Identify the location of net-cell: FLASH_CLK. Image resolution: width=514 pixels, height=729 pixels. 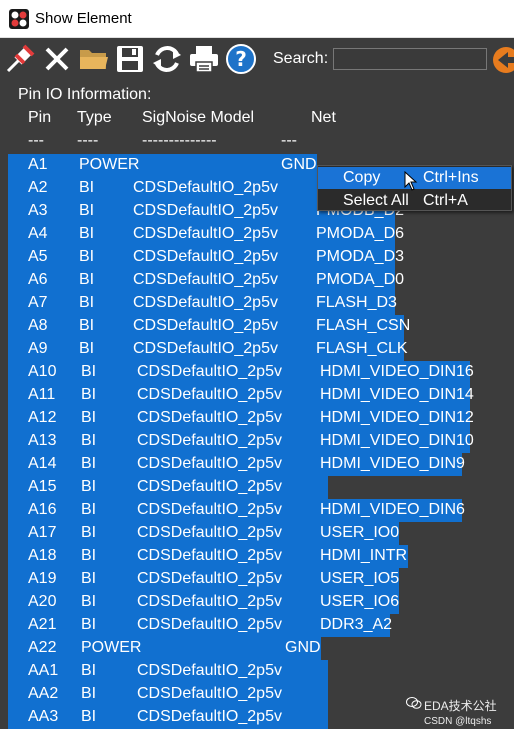
(362, 348).